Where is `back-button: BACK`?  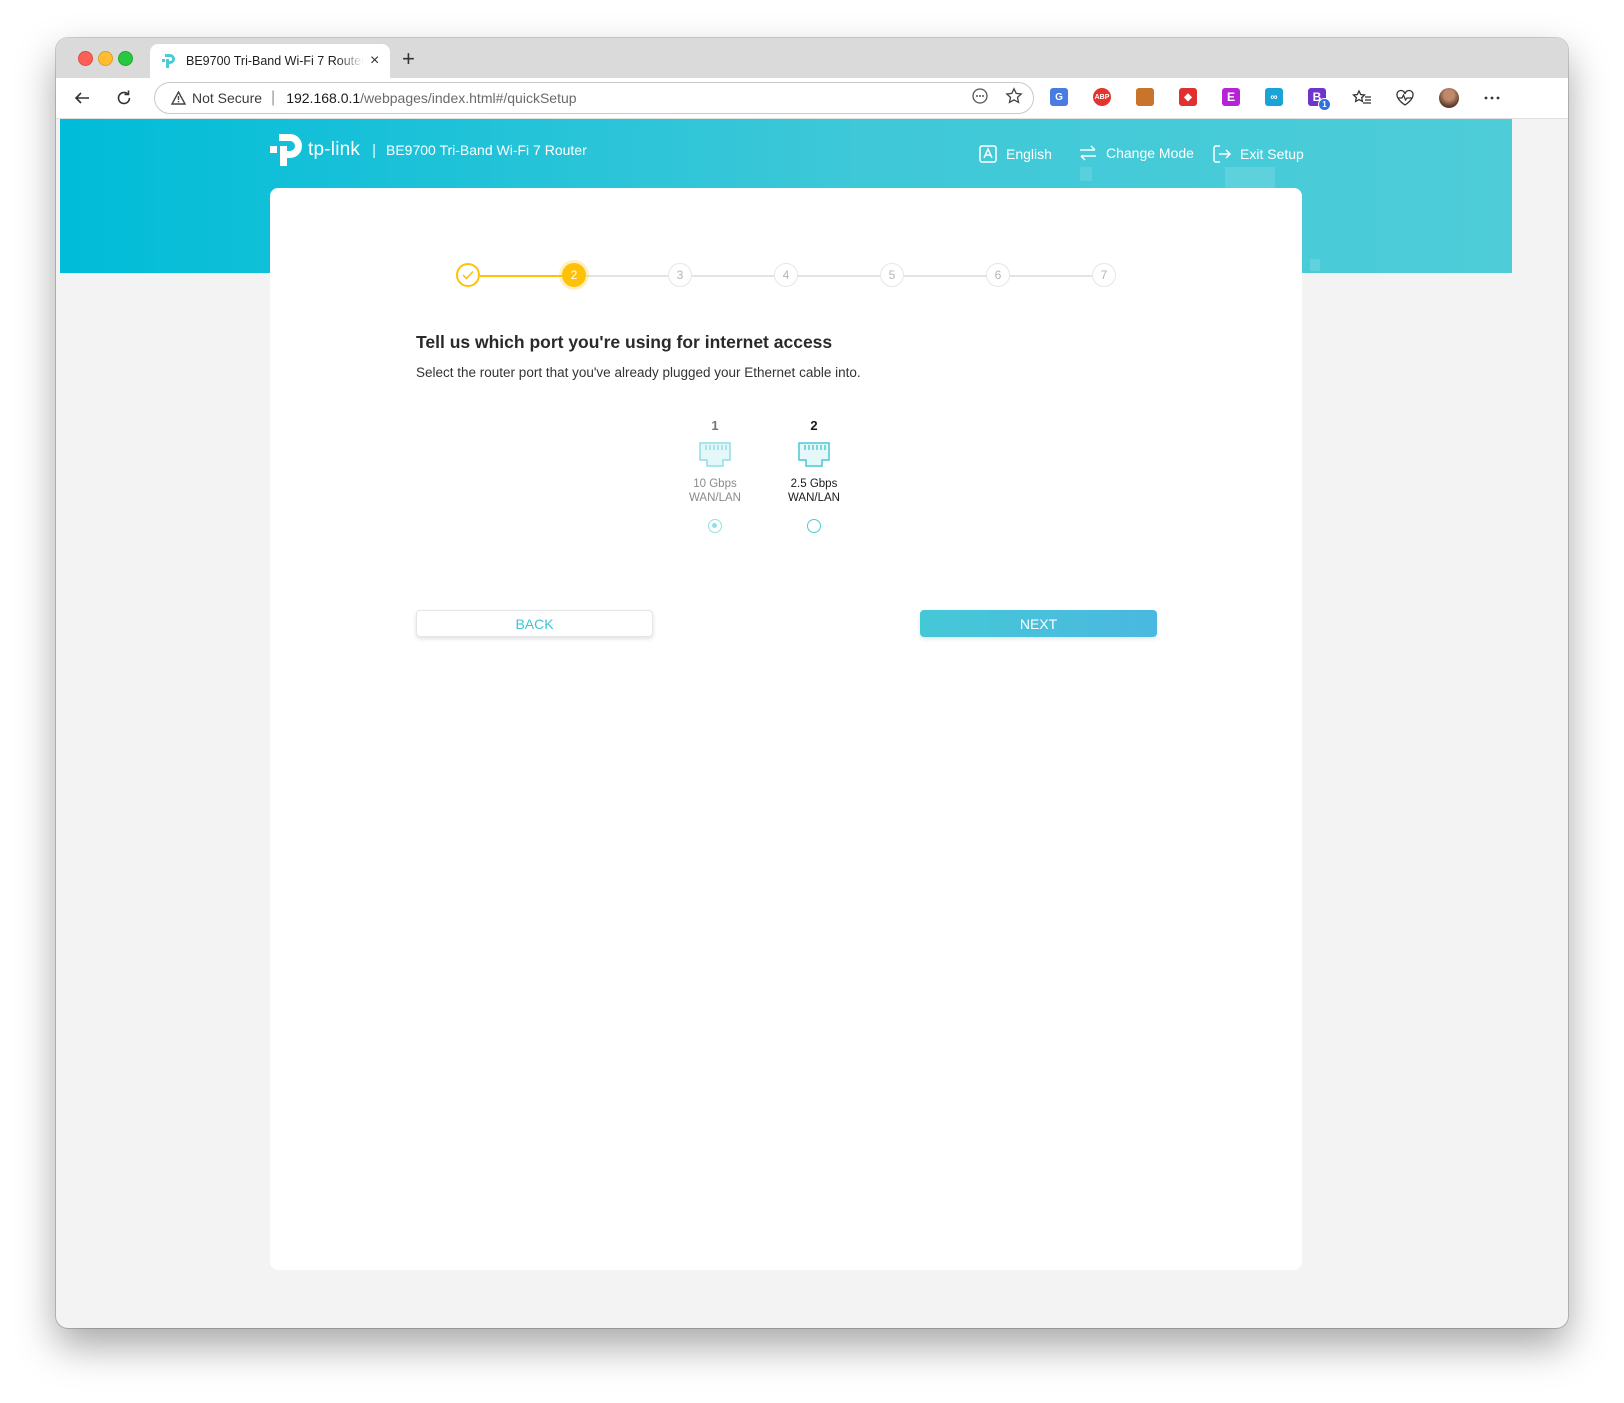 back-button: BACK is located at coordinates (534, 623).